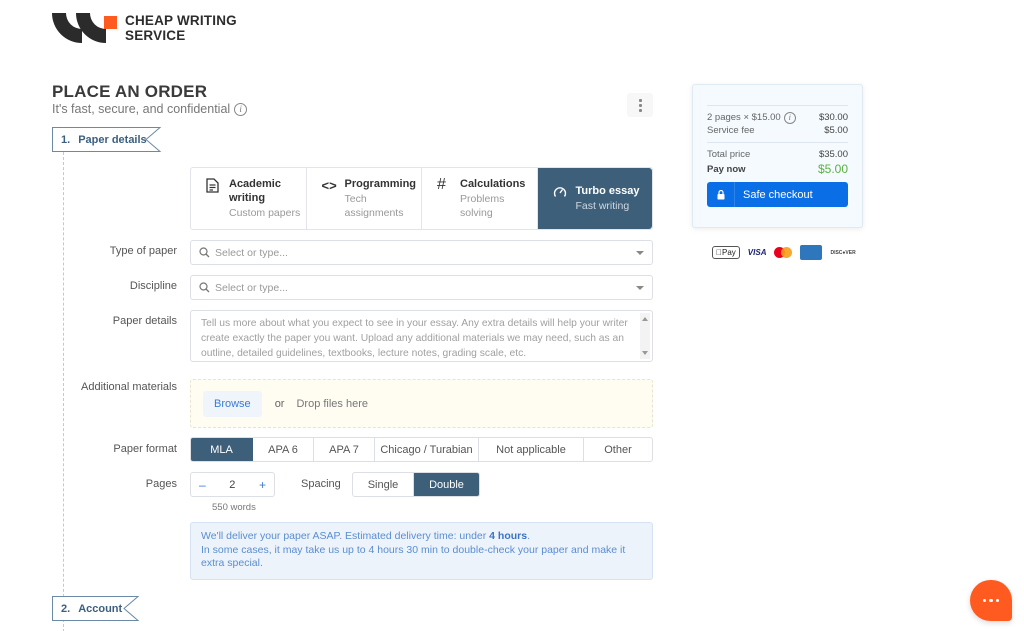  I want to click on brand-name-line1: CHEAP WRITING, so click(181, 20).